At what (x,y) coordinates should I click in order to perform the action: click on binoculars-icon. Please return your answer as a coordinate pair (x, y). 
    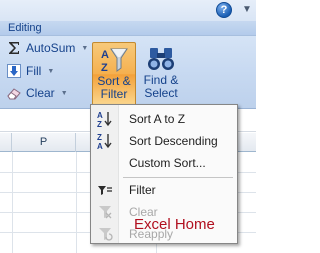
    Looking at the image, I should click on (161, 59).